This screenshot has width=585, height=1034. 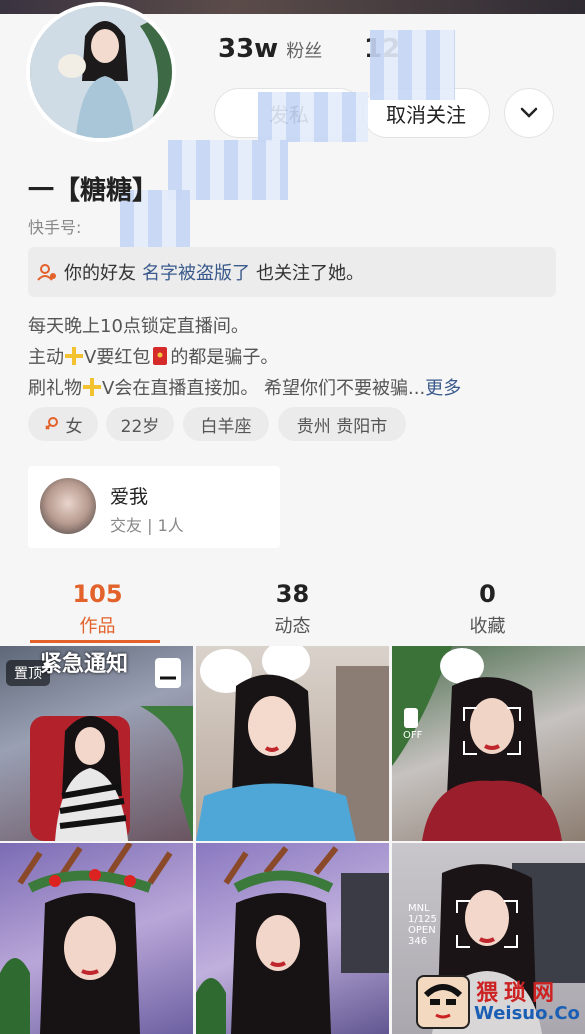 I want to click on group-title: 爱我, so click(x=129, y=497).